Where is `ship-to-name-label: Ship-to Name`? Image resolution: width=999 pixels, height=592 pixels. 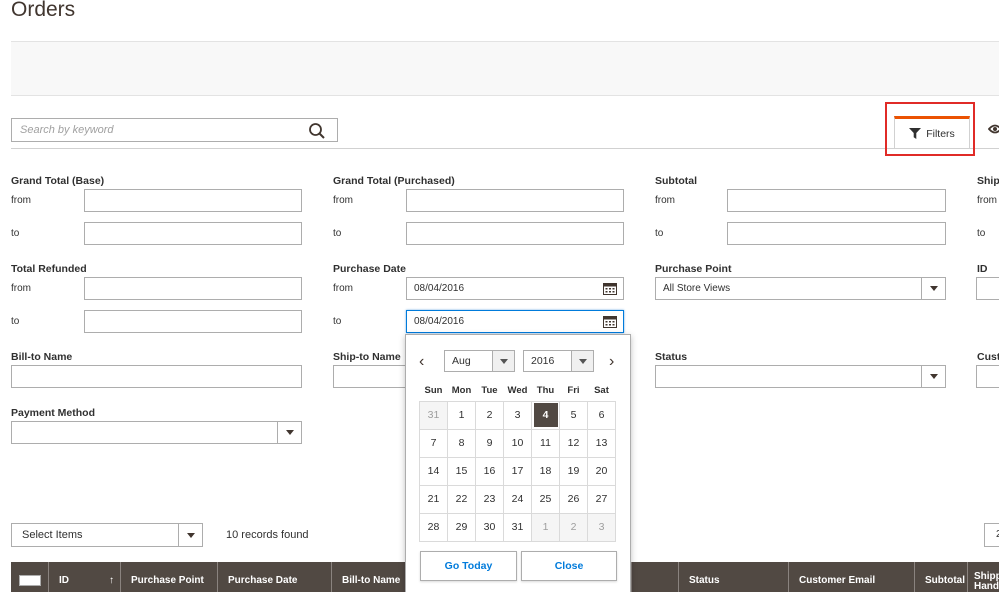
ship-to-name-label: Ship-to Name is located at coordinates (367, 357).